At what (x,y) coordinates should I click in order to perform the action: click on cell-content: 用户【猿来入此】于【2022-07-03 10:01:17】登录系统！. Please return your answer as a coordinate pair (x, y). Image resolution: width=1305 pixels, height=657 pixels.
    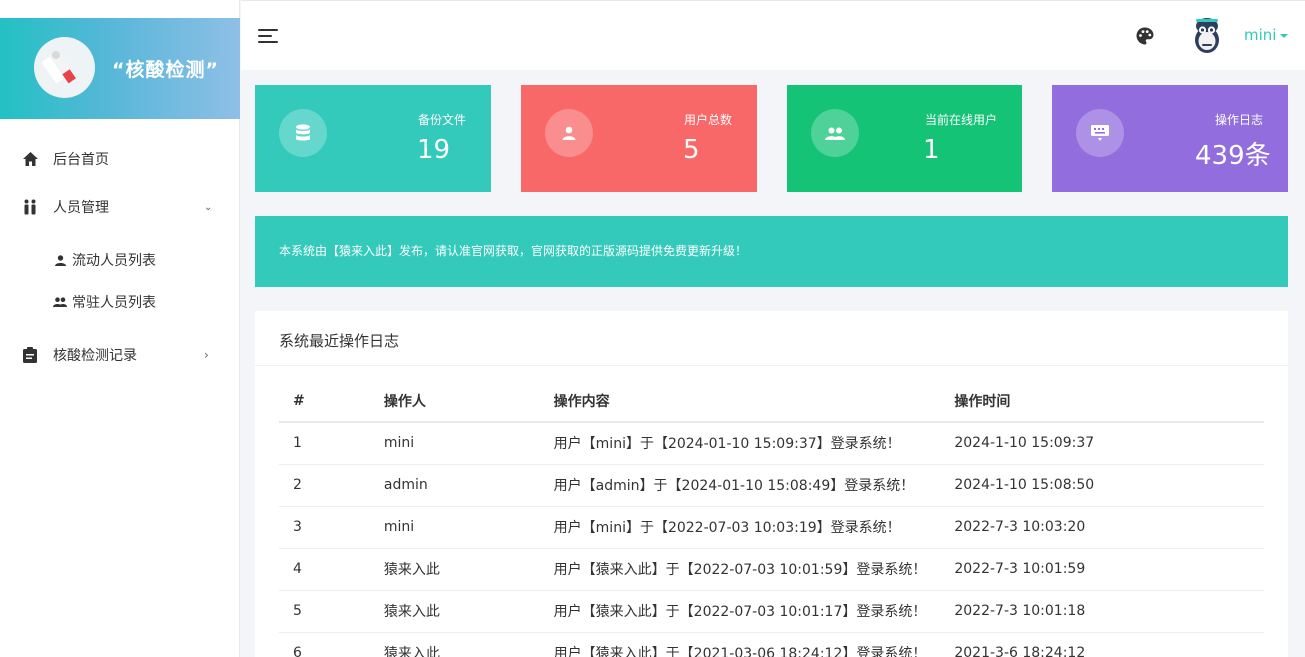
    Looking at the image, I should click on (740, 611).